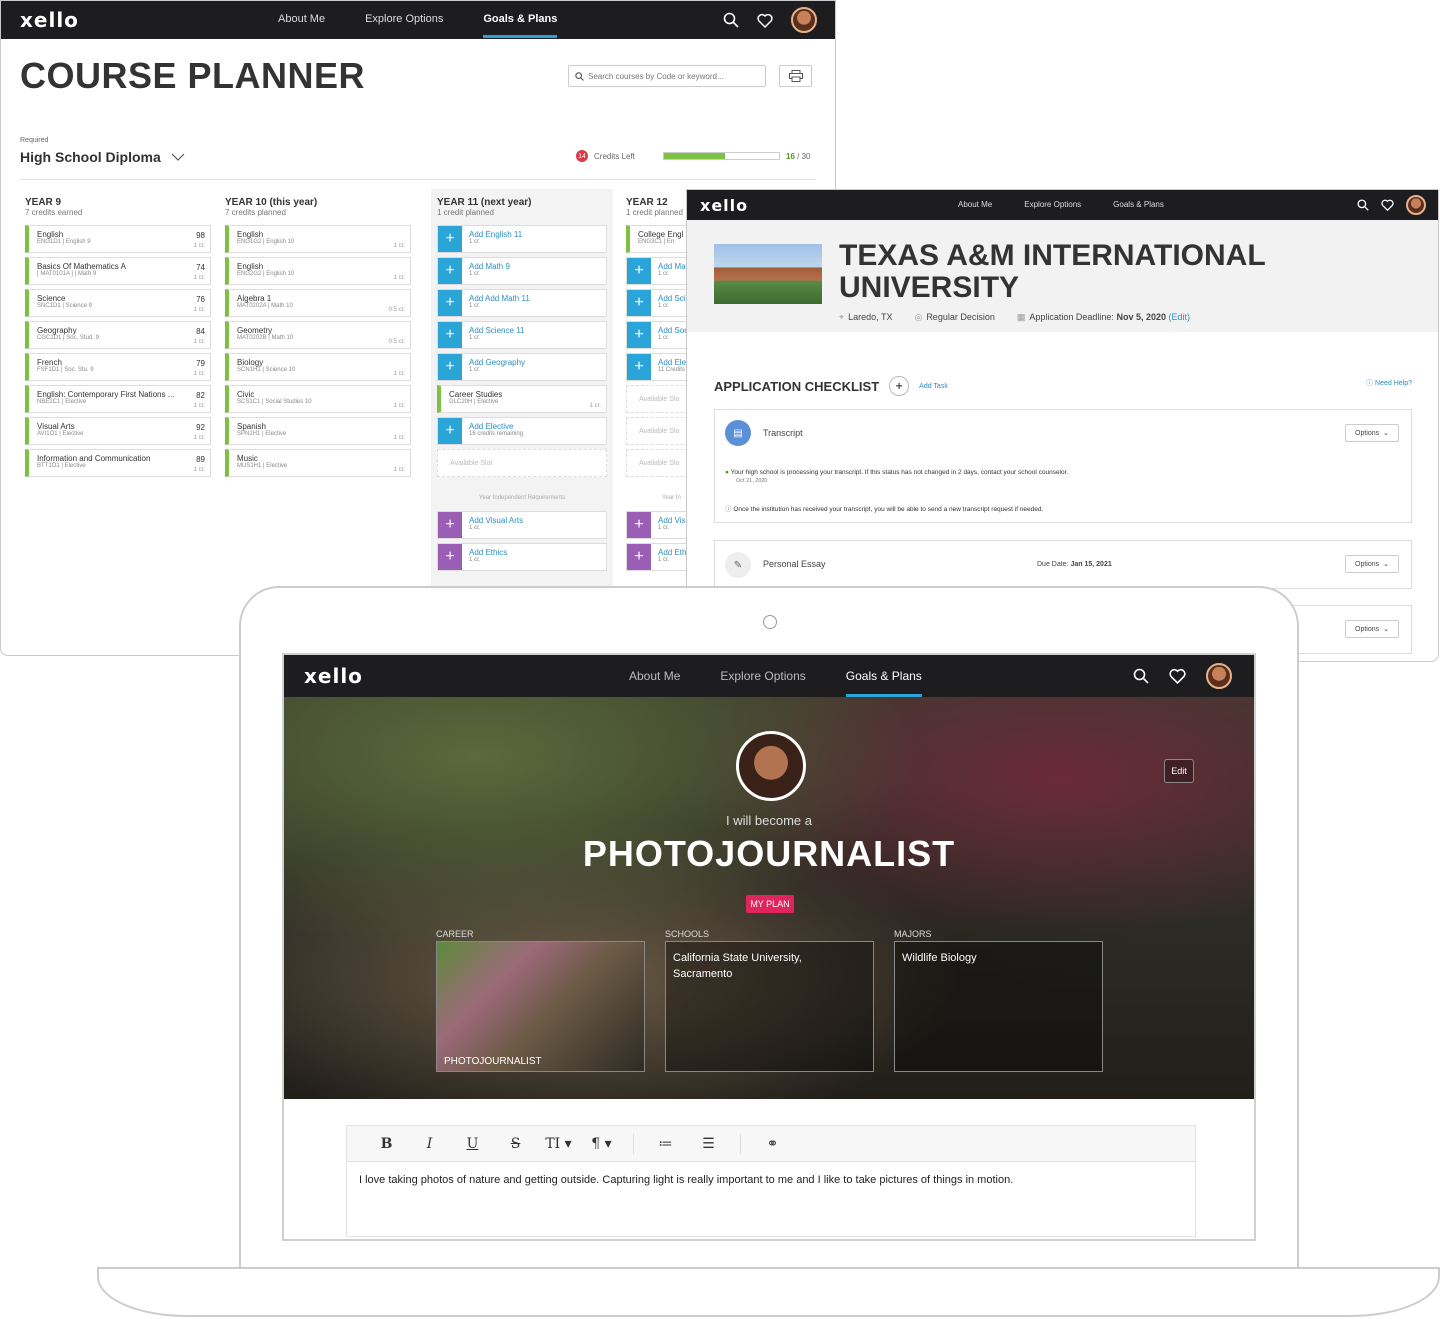  I want to click on course-code: MUS1H1 | Elective, so click(262, 466).